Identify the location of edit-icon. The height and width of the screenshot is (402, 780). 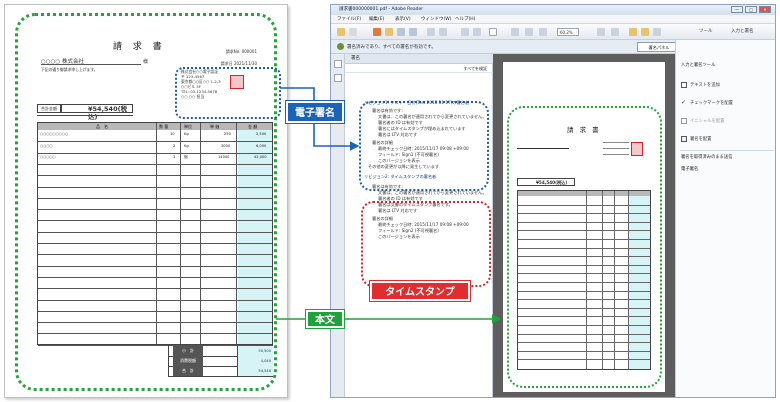
(377, 32).